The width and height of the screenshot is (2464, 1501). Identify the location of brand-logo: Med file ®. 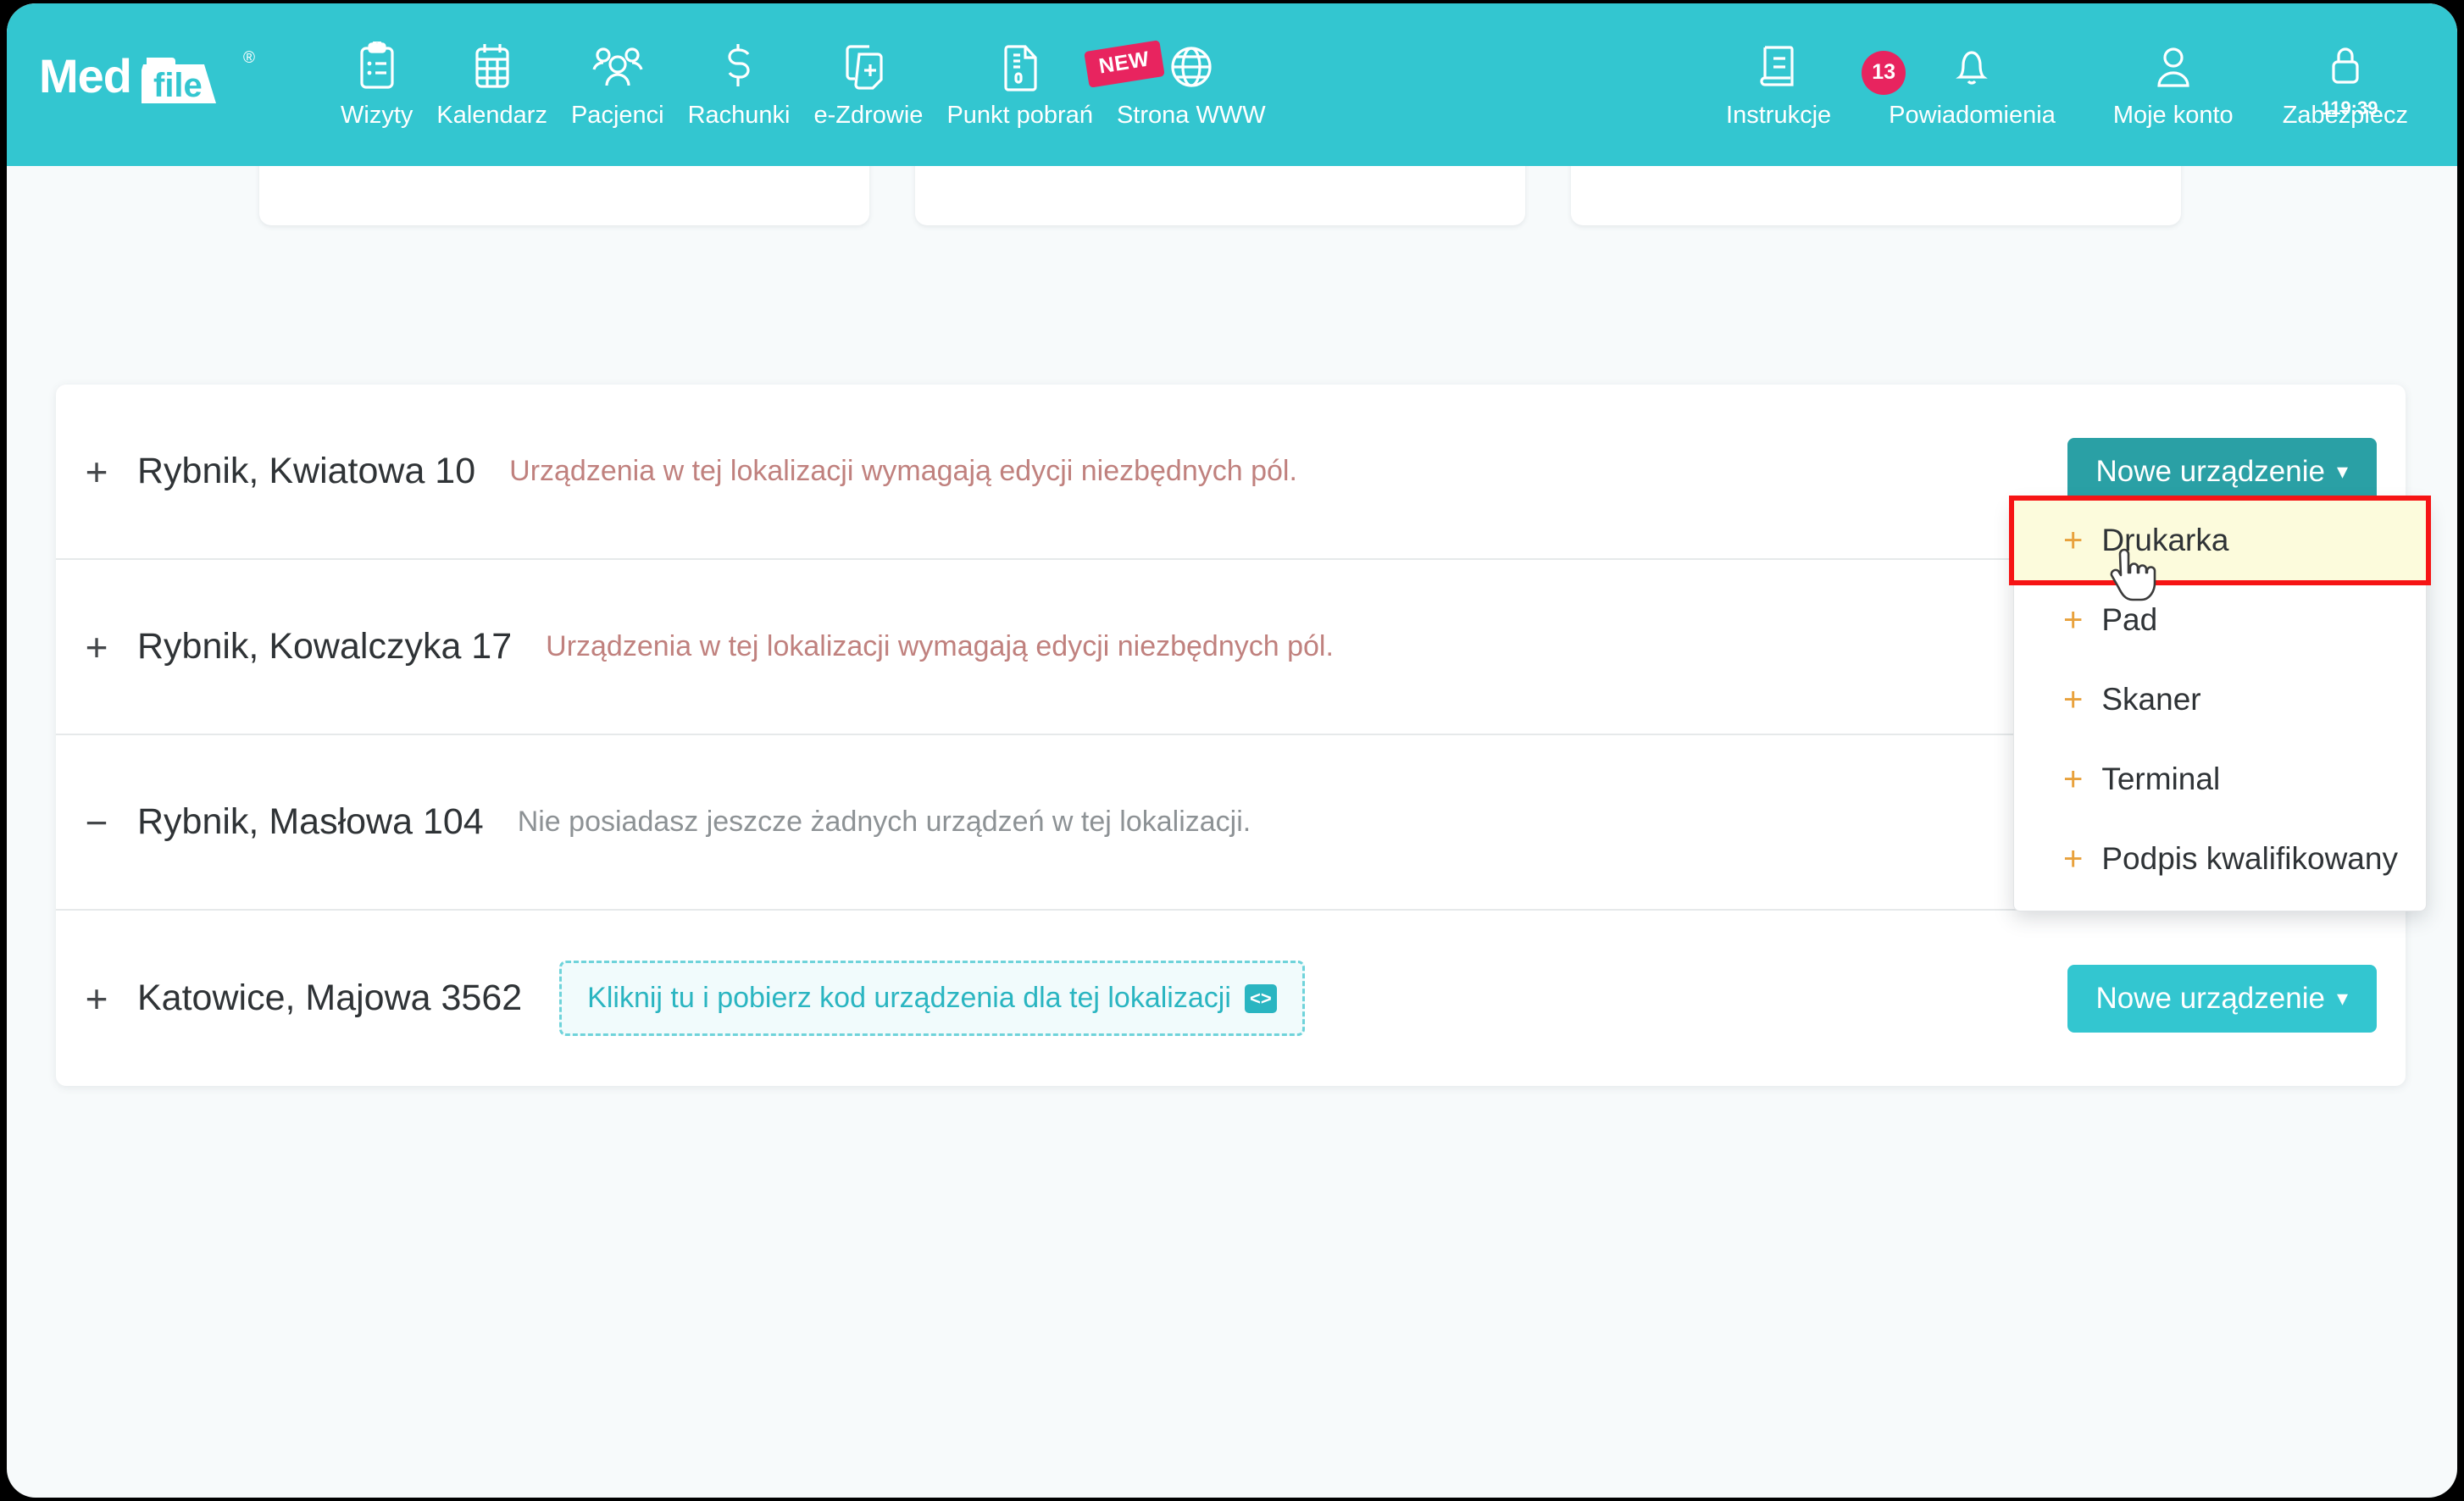
(147, 76).